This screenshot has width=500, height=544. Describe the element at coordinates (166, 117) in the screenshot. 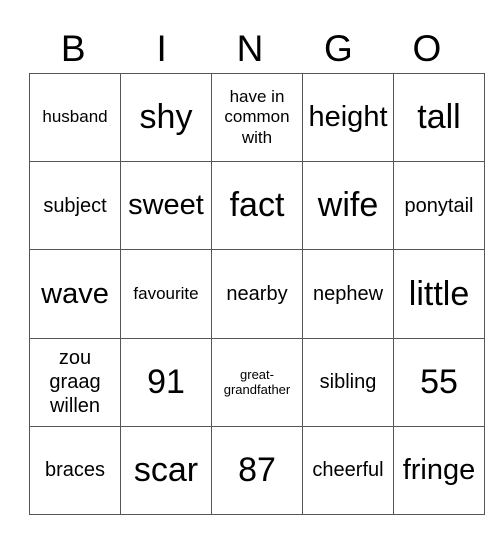

I see `bingo-cell: shy` at that location.